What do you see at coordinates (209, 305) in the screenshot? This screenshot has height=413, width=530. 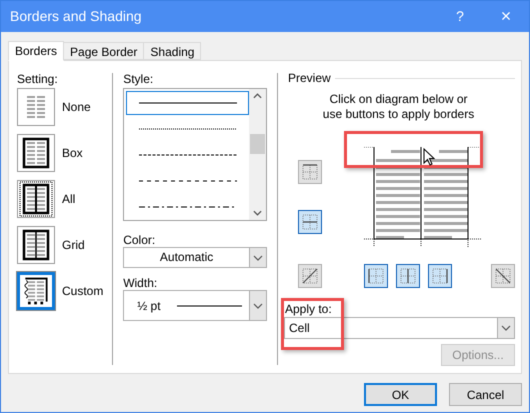 I see `line-sample-icon` at bounding box center [209, 305].